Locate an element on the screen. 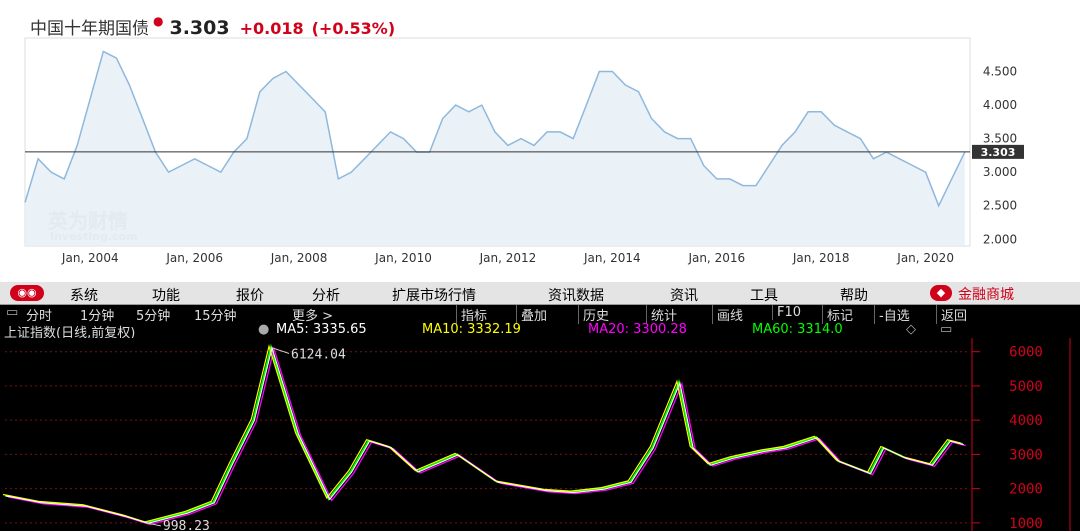  x-tick-label: Jan, 2018 is located at coordinates (821, 258).